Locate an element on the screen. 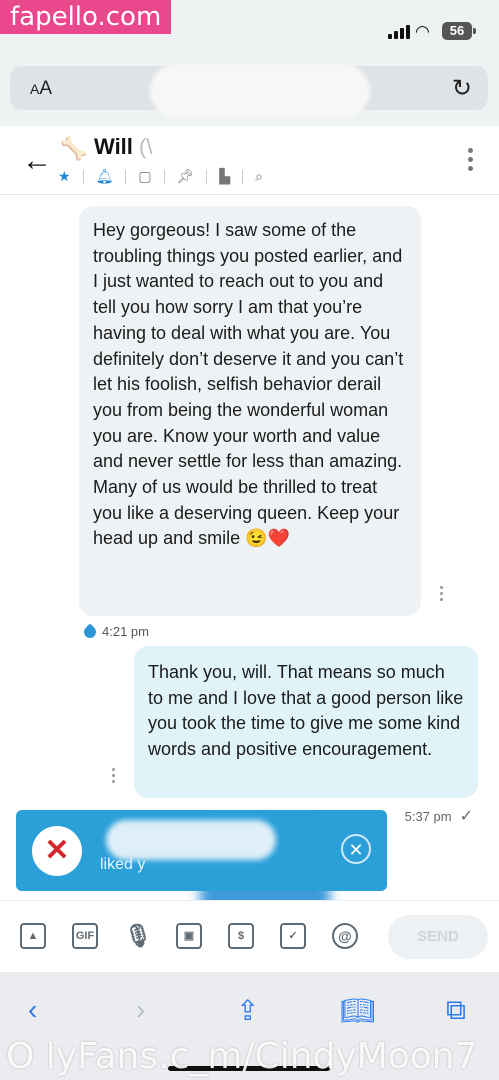 The image size is (499, 1080). incoming-time: 4:21 pm is located at coordinates (125, 631).